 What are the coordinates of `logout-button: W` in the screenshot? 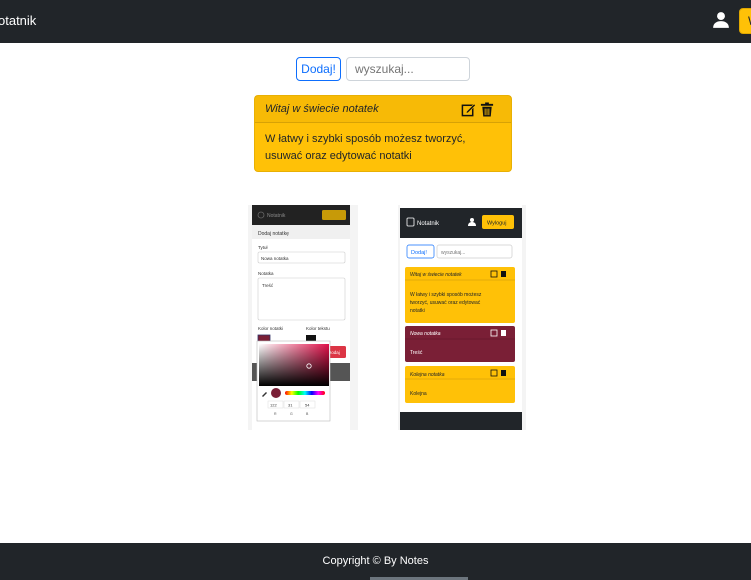 It's located at (745, 21).